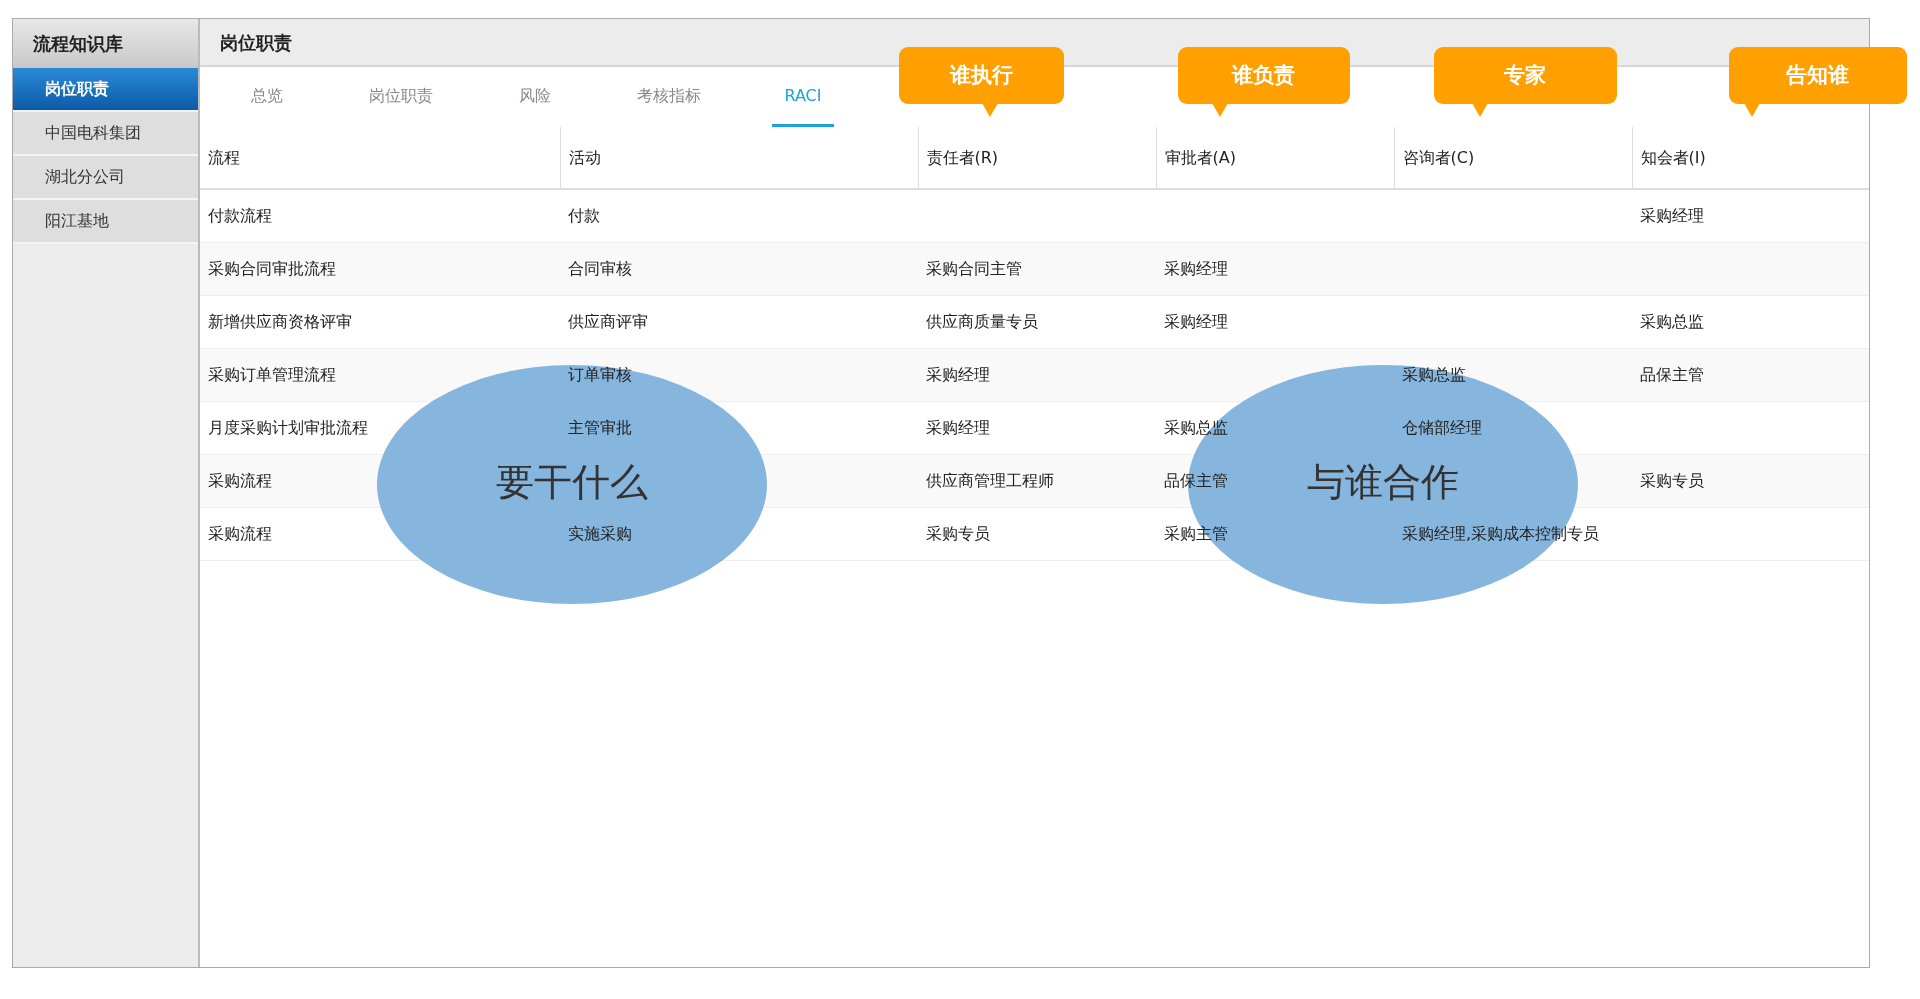 The image size is (1920, 999). Describe the element at coordinates (974, 268) in the screenshot. I see `table-cell: 采购合同主管` at that location.